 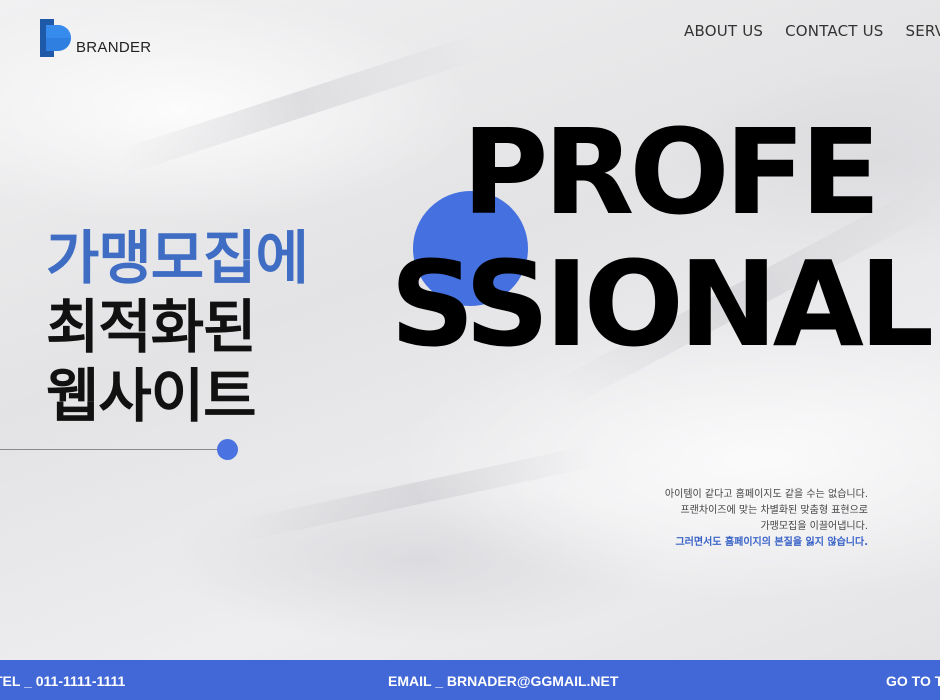 I want to click on main-nav: ABOUT US CONTACT US SERVICE, so click(x=812, y=31).